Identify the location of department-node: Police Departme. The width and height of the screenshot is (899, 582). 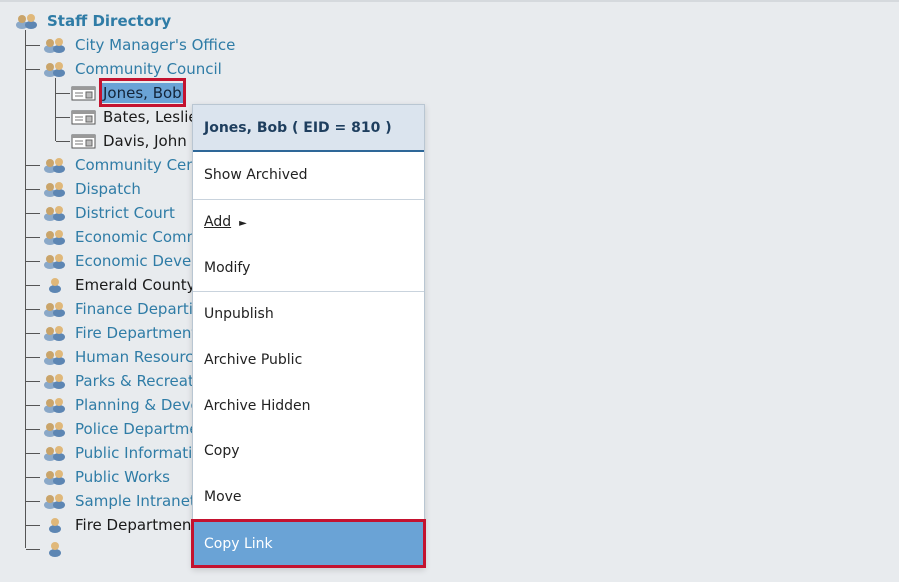
(122, 429).